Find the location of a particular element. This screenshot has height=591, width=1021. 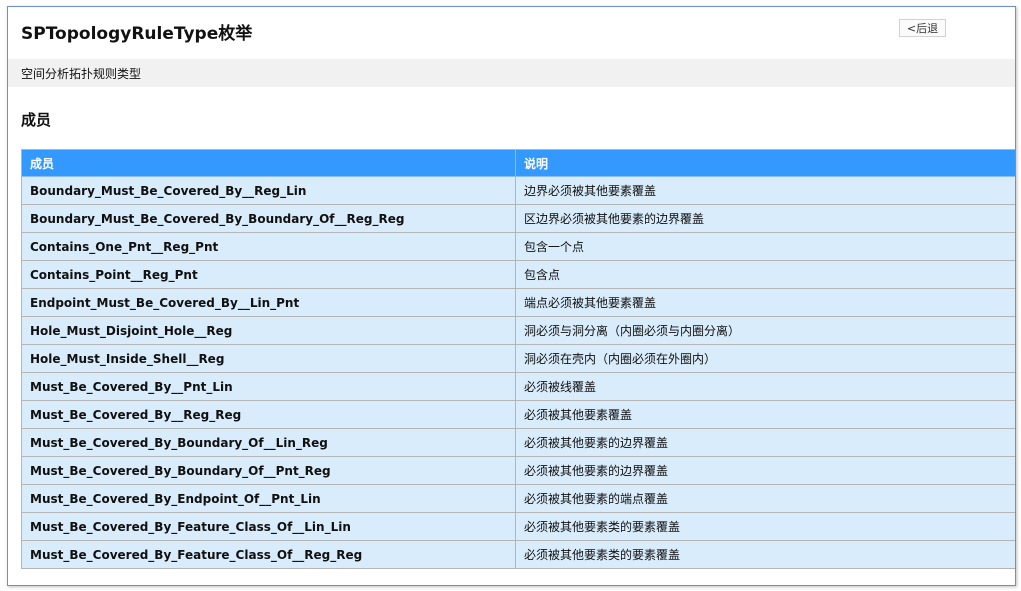

table-row: Contains_Point__Reg_Pnt 包含点 is located at coordinates (518, 274).